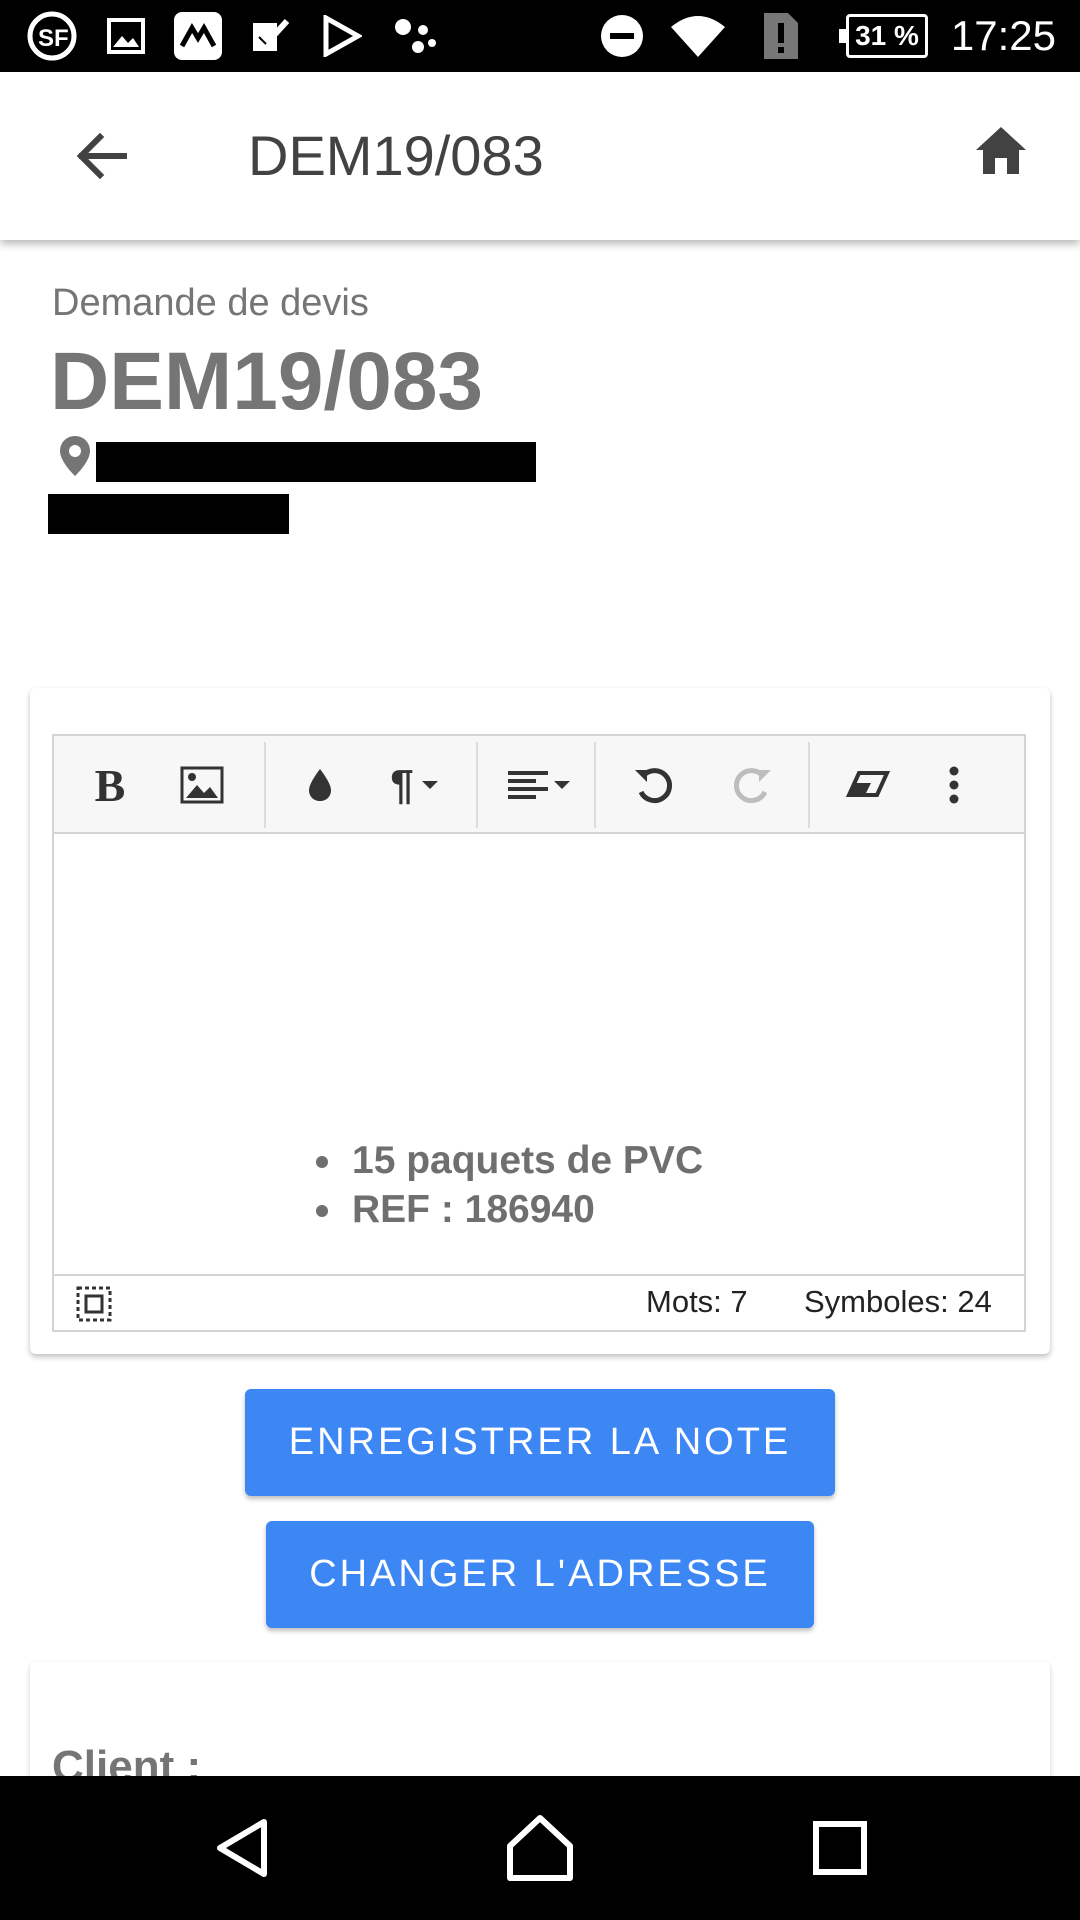 Image resolution: width=1080 pixels, height=1920 pixels. I want to click on save-note-button: ENREGISTRER LA NOTE, so click(540, 1442).